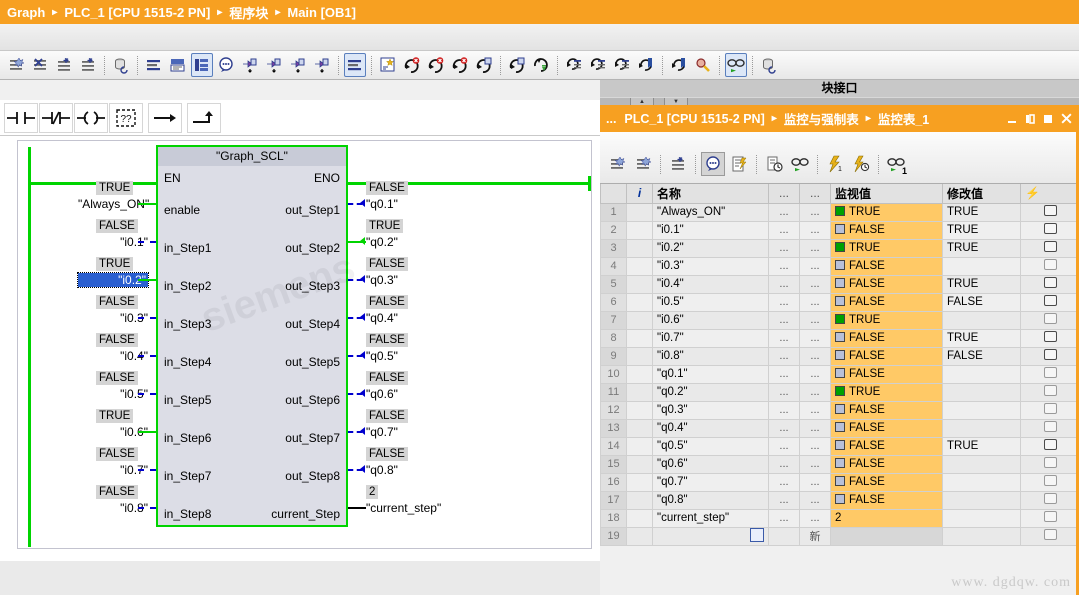  Describe the element at coordinates (710, 374) in the screenshot. I see `row-name-cell: "q0.1"` at that location.